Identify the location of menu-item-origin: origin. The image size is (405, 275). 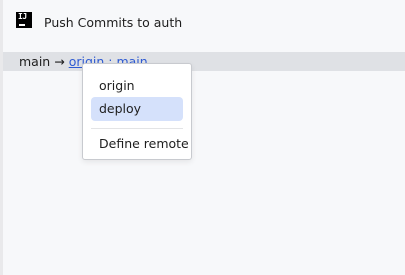
(137, 86).